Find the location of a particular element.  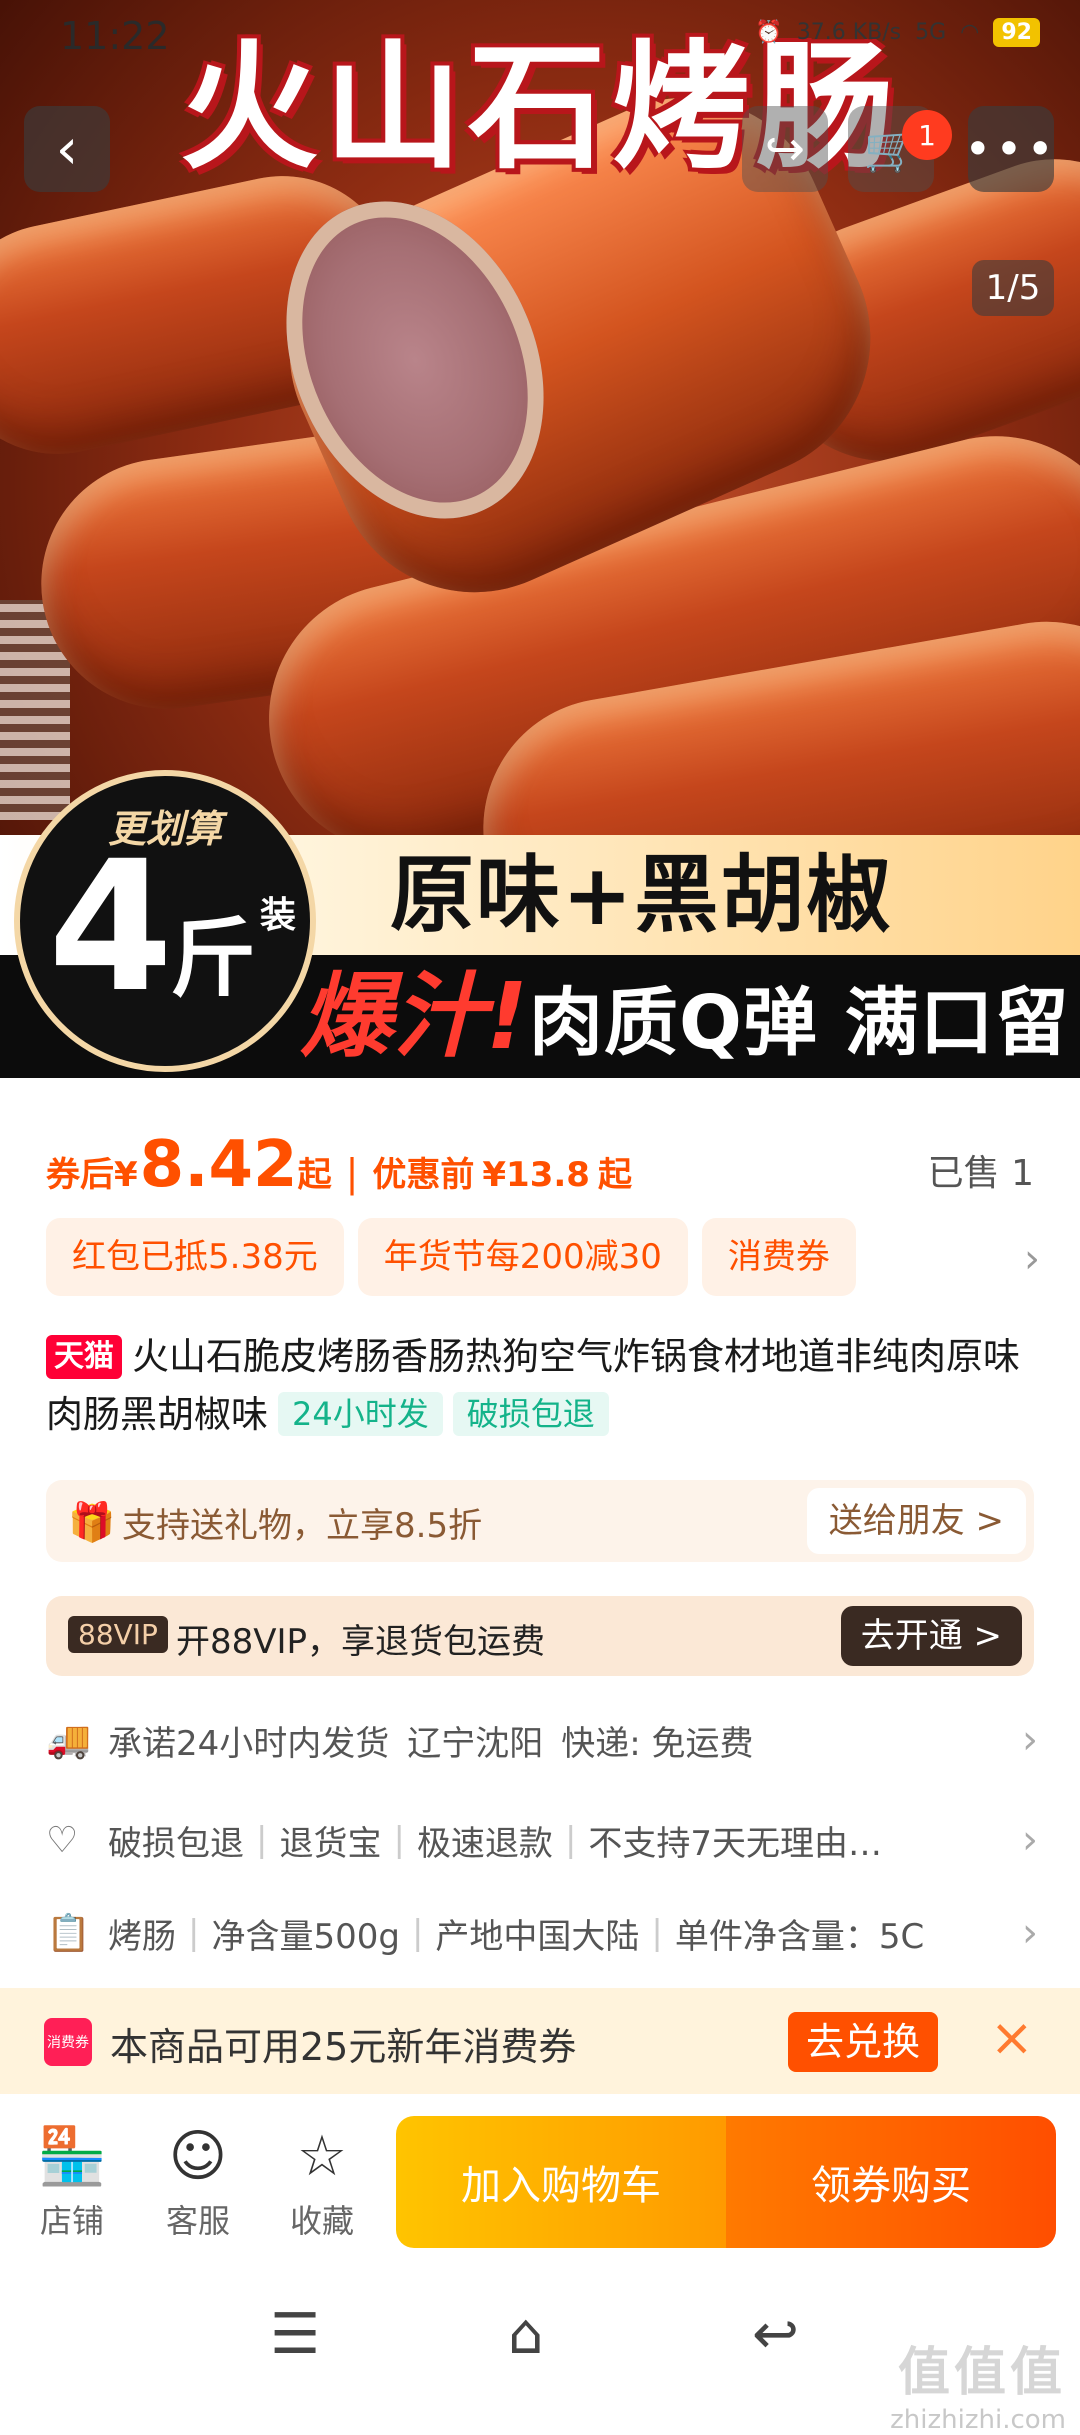

price-before-value: ¥13.8 is located at coordinates (536, 1175).